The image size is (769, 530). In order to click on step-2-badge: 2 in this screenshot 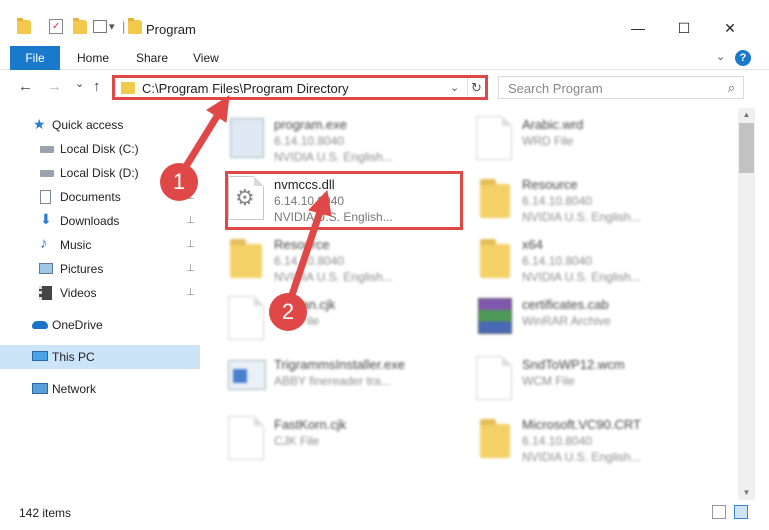, I will do `click(288, 312)`.